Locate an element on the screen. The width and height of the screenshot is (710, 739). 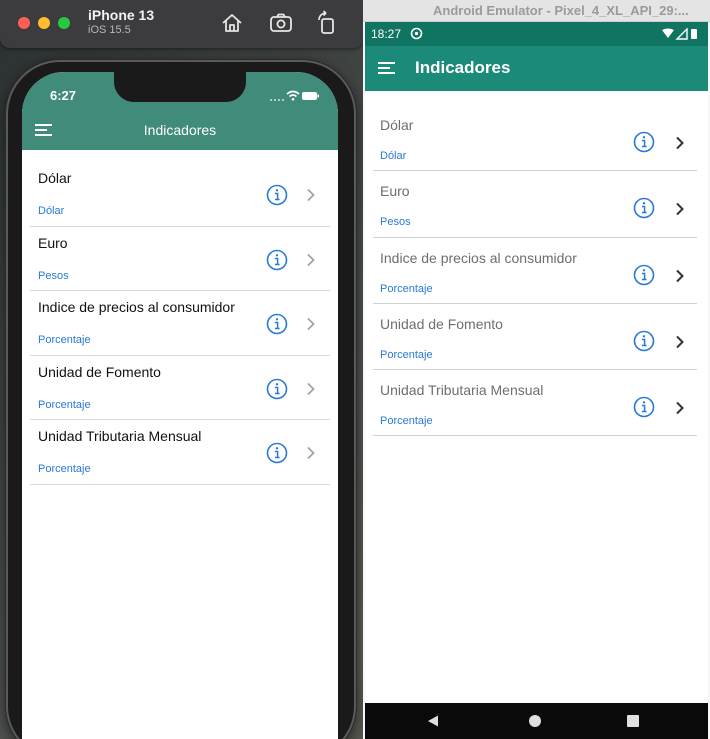
minimize-window-button is located at coordinates (44, 23).